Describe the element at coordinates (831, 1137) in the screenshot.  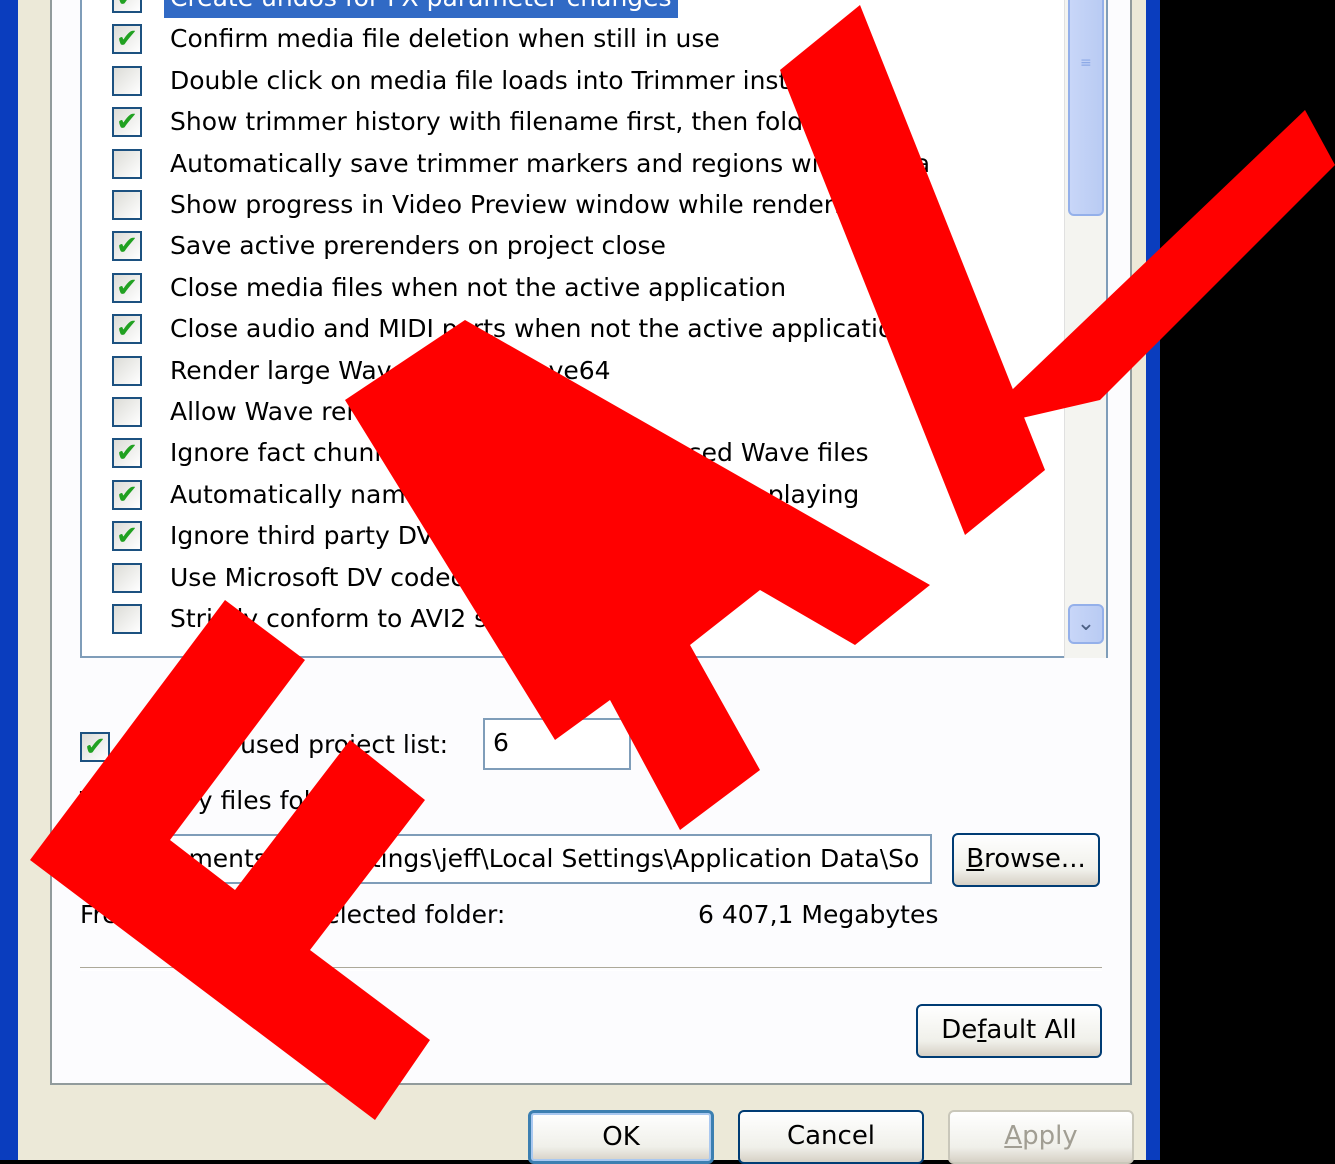
I see `cancel-button: Cancel` at that location.